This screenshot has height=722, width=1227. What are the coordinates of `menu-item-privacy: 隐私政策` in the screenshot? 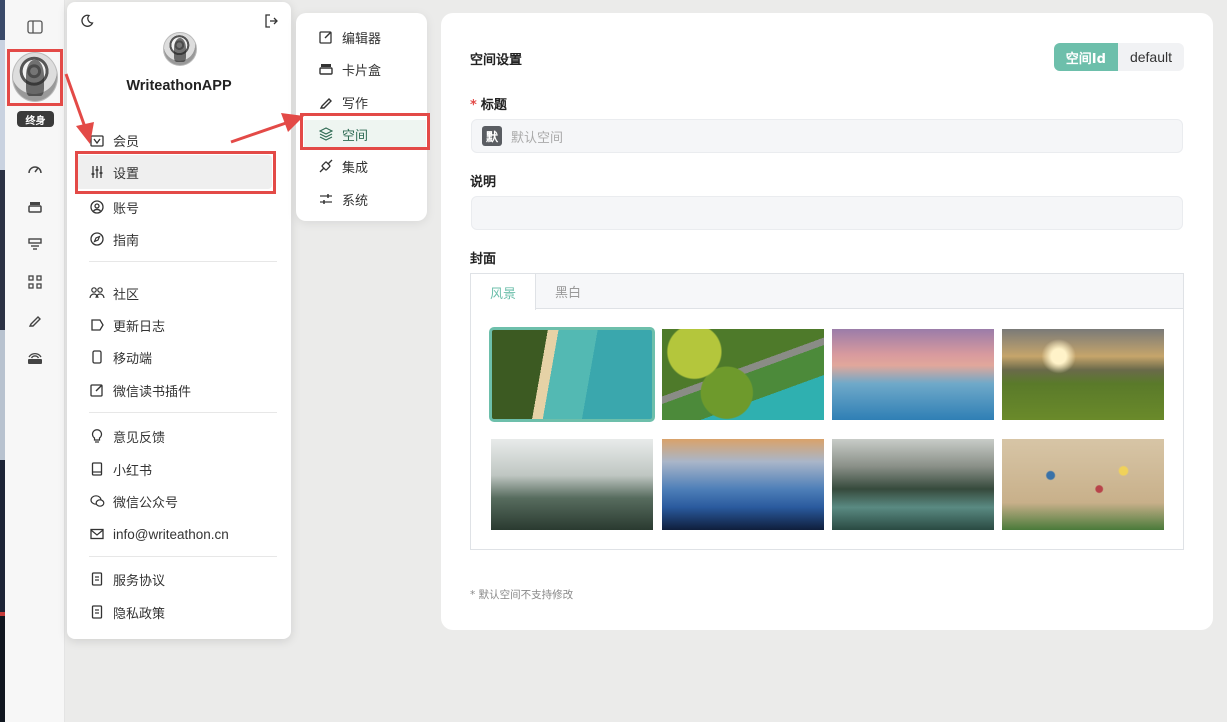 It's located at (127, 612).